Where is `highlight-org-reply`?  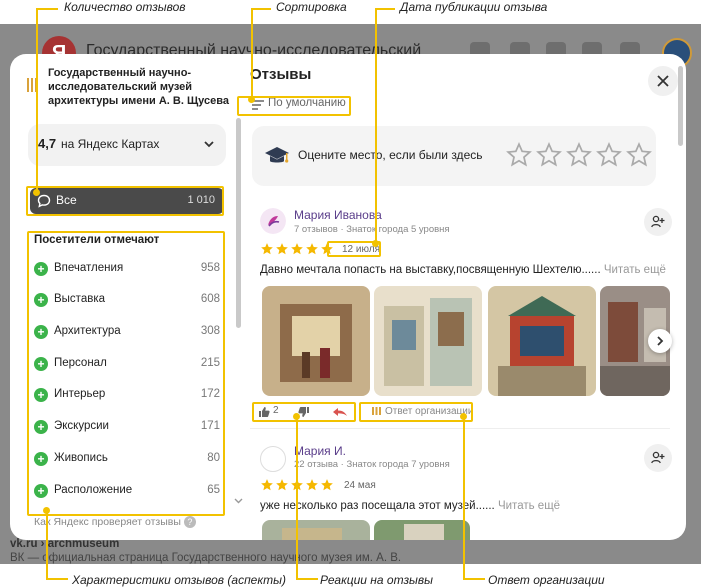
highlight-org-reply is located at coordinates (416, 412).